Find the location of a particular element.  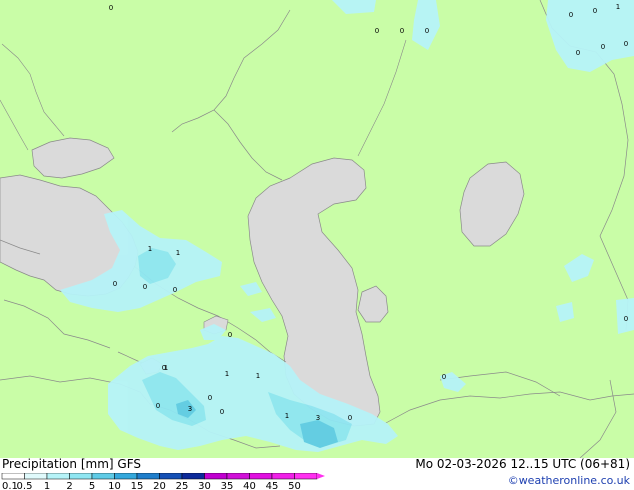

credit-link: ©weatheronline.co.uk is located at coordinates (569, 480).